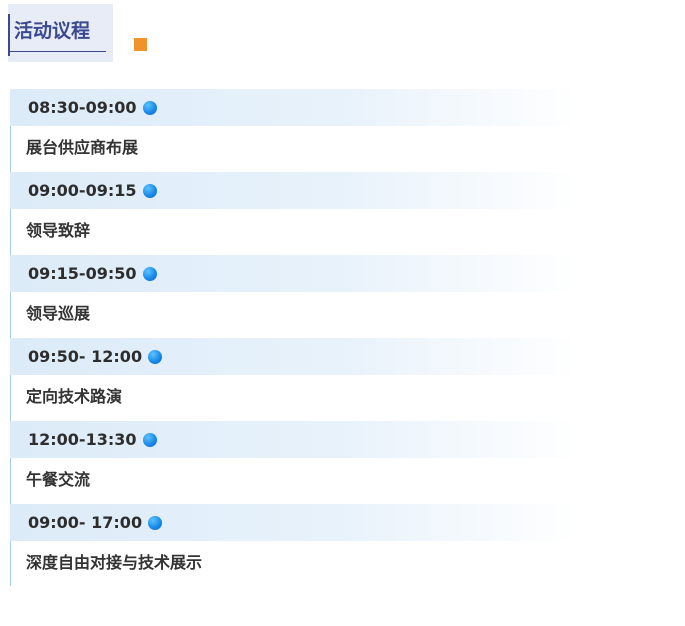 The image size is (685, 626). Describe the element at coordinates (58, 230) in the screenshot. I see `agenda-description: 领导致辞` at that location.